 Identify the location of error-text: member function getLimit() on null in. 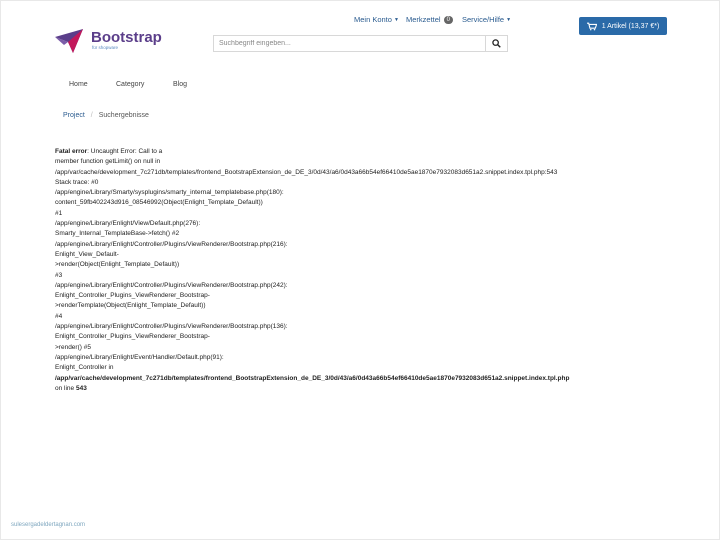
(108, 162).